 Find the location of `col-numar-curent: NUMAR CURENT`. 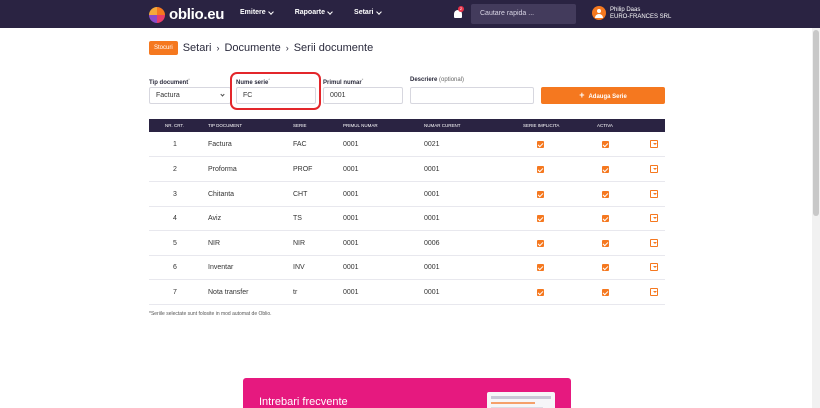

col-numar-curent: NUMAR CURENT is located at coordinates (442, 125).